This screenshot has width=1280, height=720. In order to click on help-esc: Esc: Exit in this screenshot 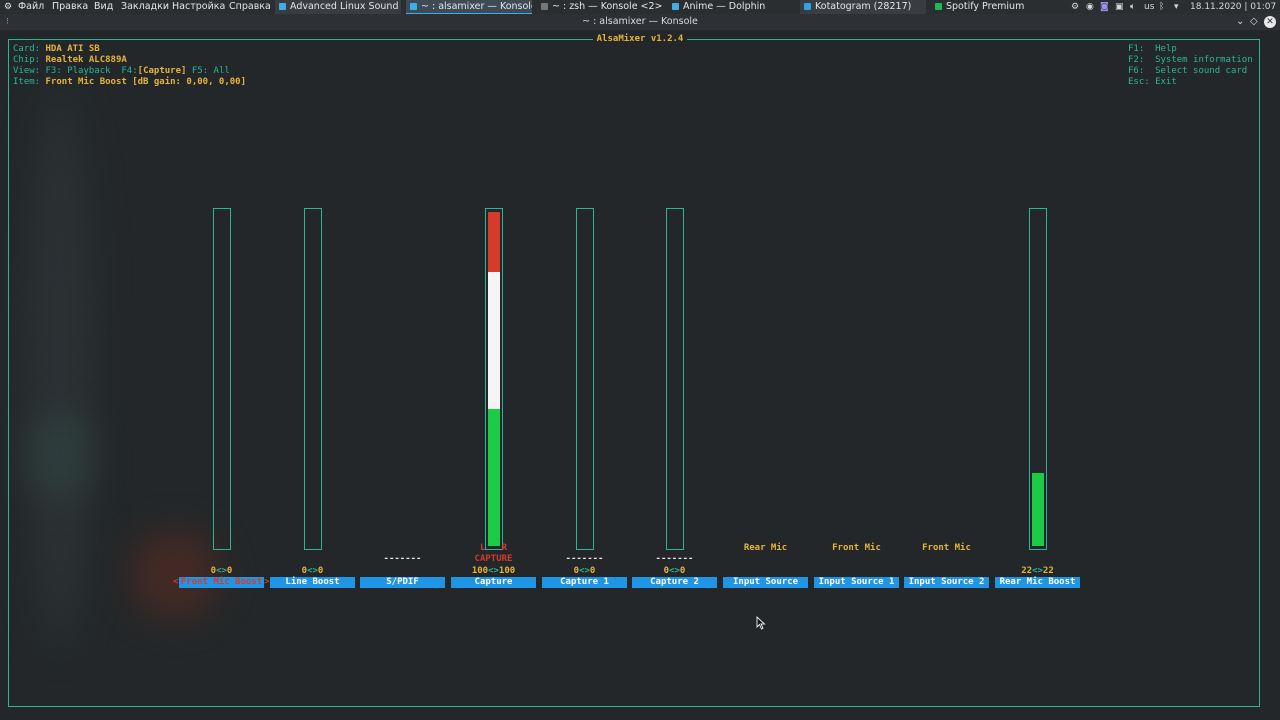, I will do `click(1152, 82)`.